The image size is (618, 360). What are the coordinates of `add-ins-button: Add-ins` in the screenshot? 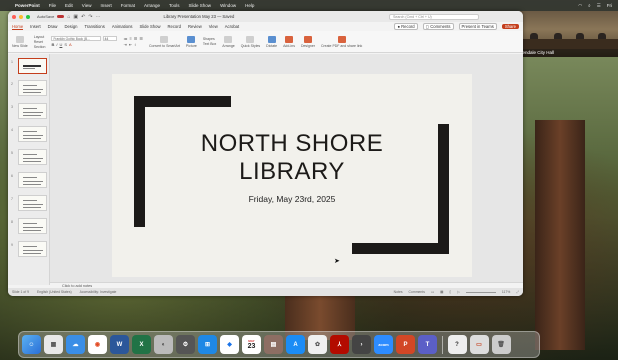 It's located at (289, 41).